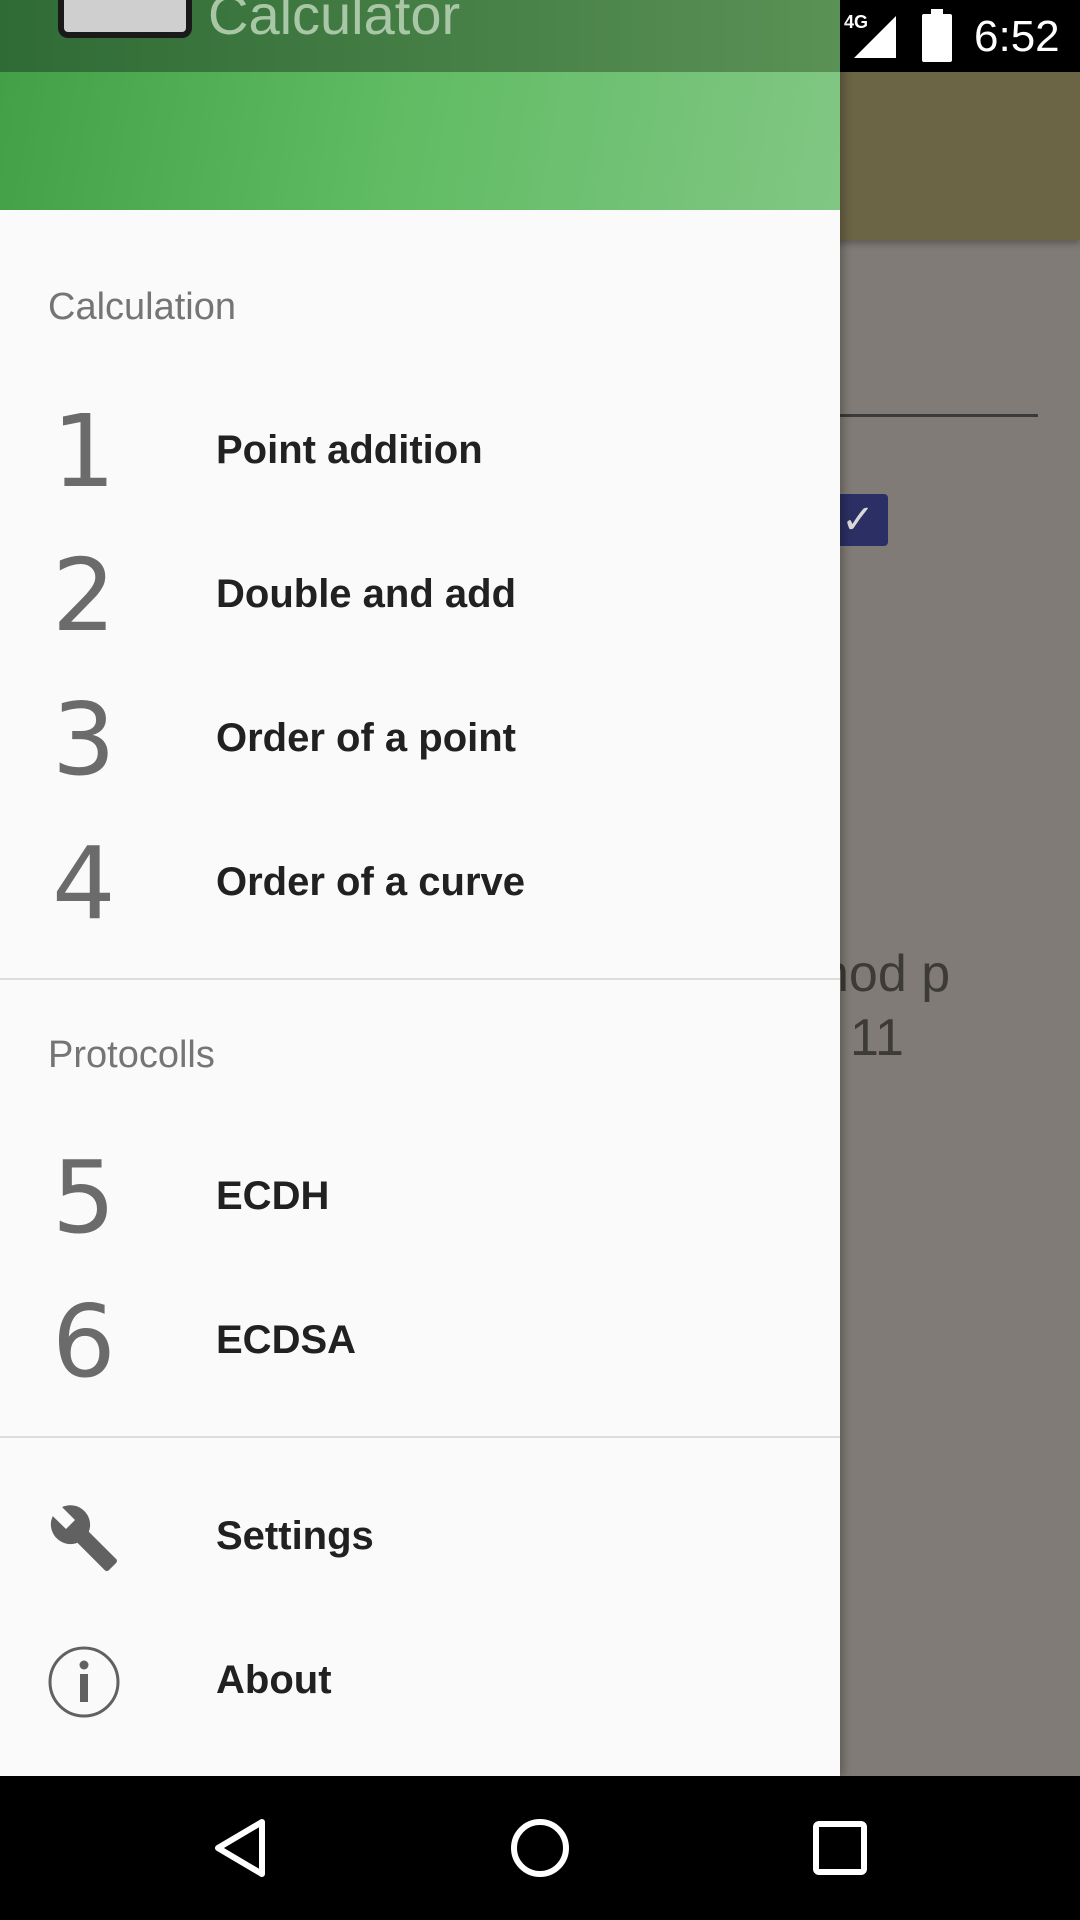  I want to click on clock: 6:52, so click(1017, 36).